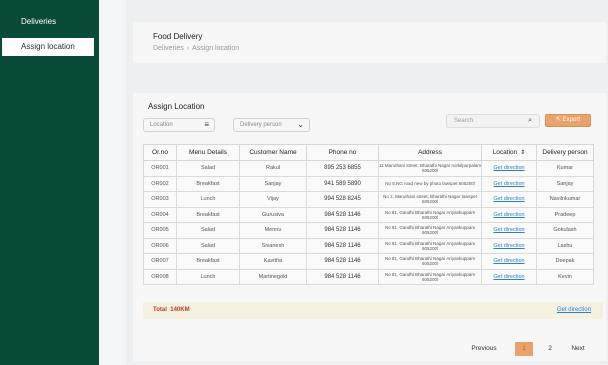  What do you see at coordinates (565, 261) in the screenshot?
I see `cell-delivery-person: Deepak` at bounding box center [565, 261].